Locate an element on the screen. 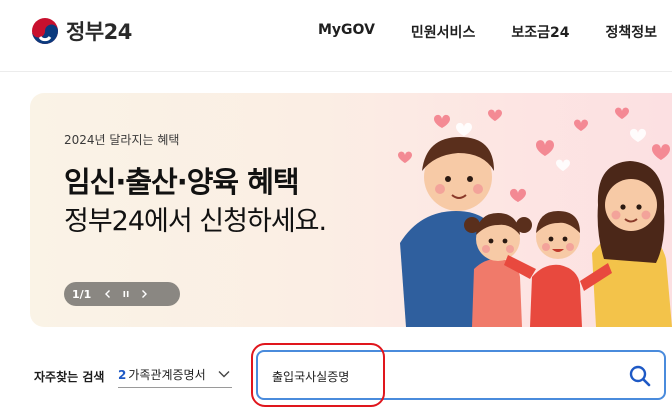 Image resolution: width=672 pixels, height=412 pixels. quick-search-label: 자주찾는 검색 is located at coordinates (69, 377).